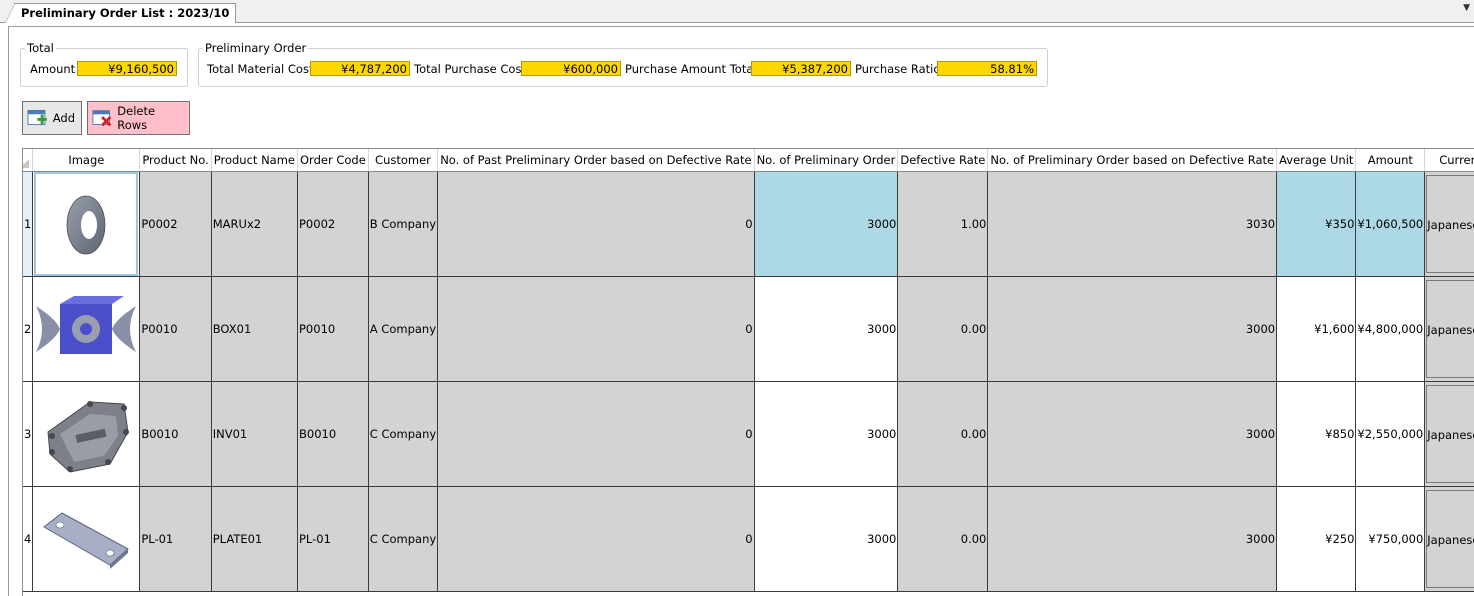  What do you see at coordinates (333, 329) in the screenshot?
I see `order-code-cell: P0010` at bounding box center [333, 329].